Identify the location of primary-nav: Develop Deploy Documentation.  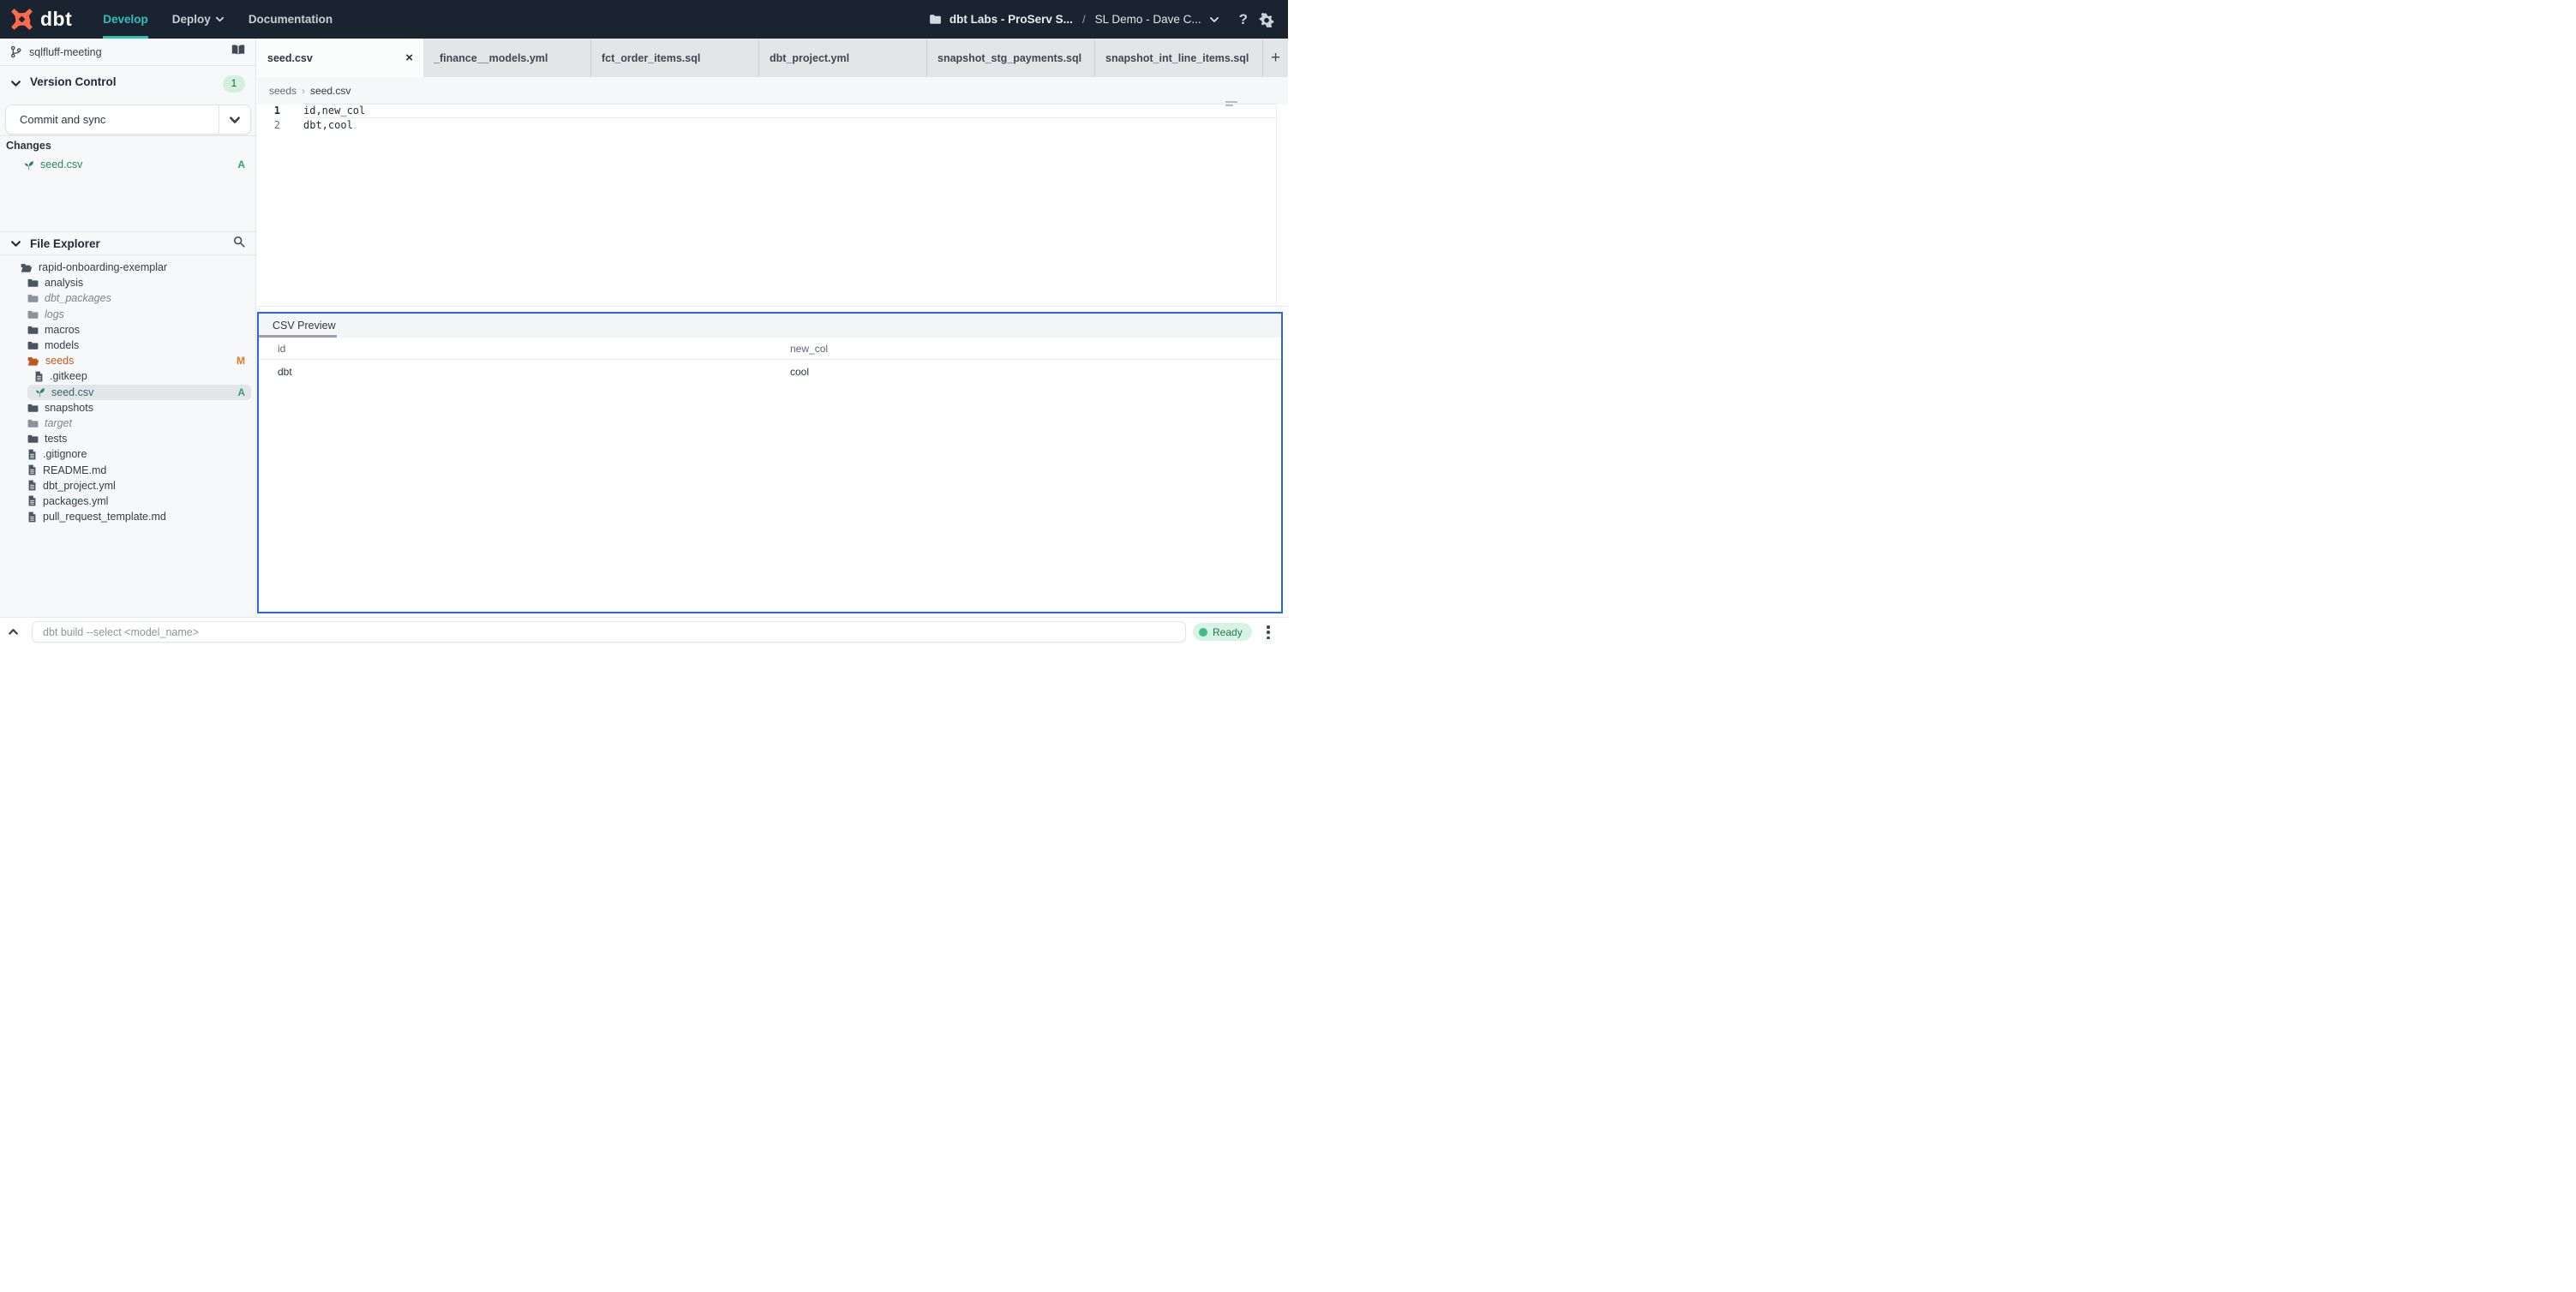
(217, 19).